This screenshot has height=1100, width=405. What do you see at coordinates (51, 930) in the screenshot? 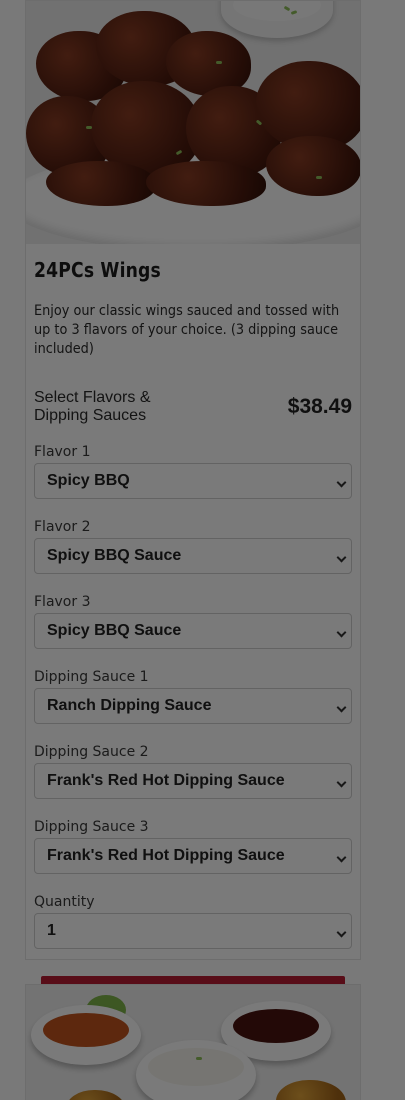
I see `quantity-value: 1` at bounding box center [51, 930].